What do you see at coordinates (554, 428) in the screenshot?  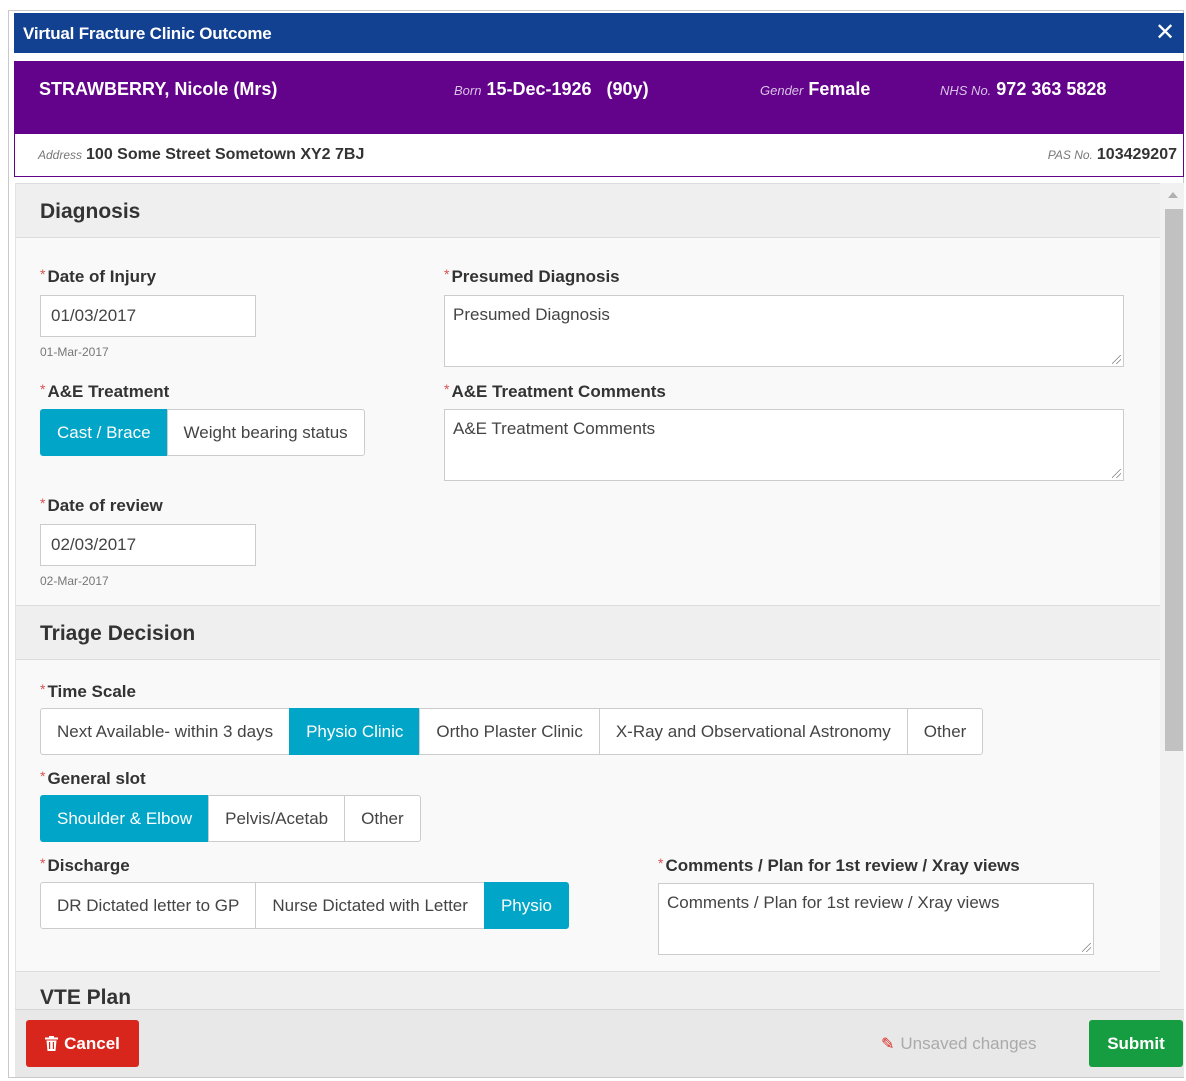 I see `ae-comments-placeholder: A&E Treatment Comments` at bounding box center [554, 428].